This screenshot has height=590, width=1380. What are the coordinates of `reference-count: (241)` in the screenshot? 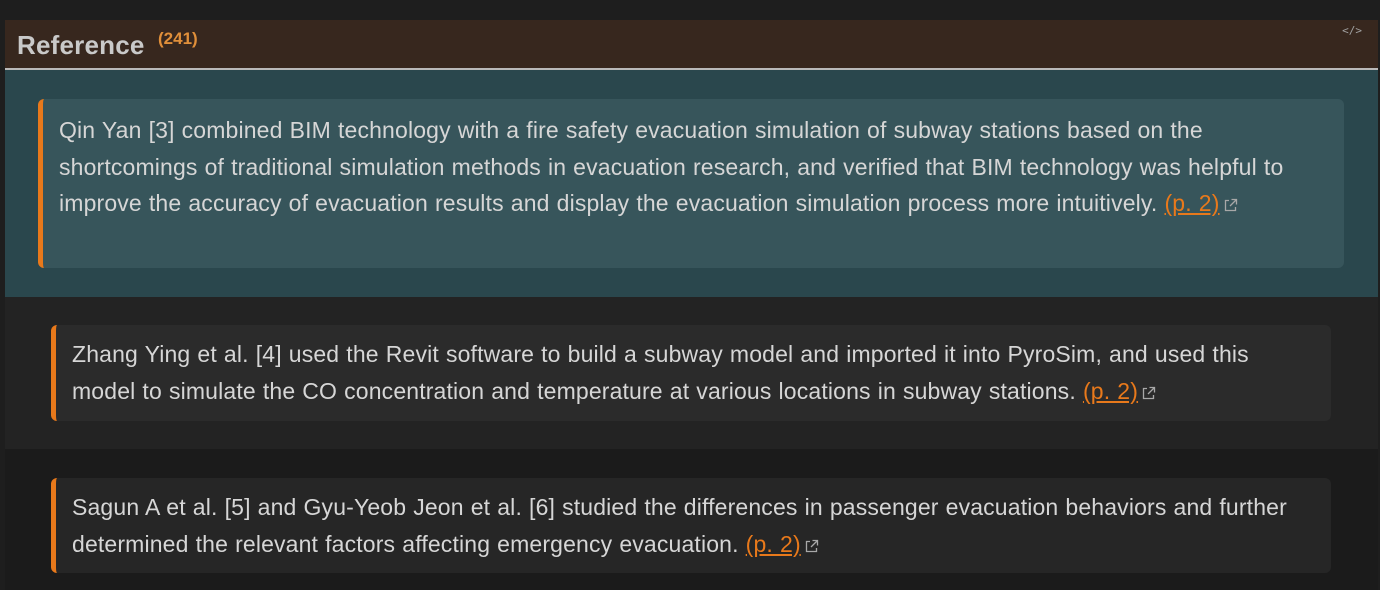 It's located at (178, 38).